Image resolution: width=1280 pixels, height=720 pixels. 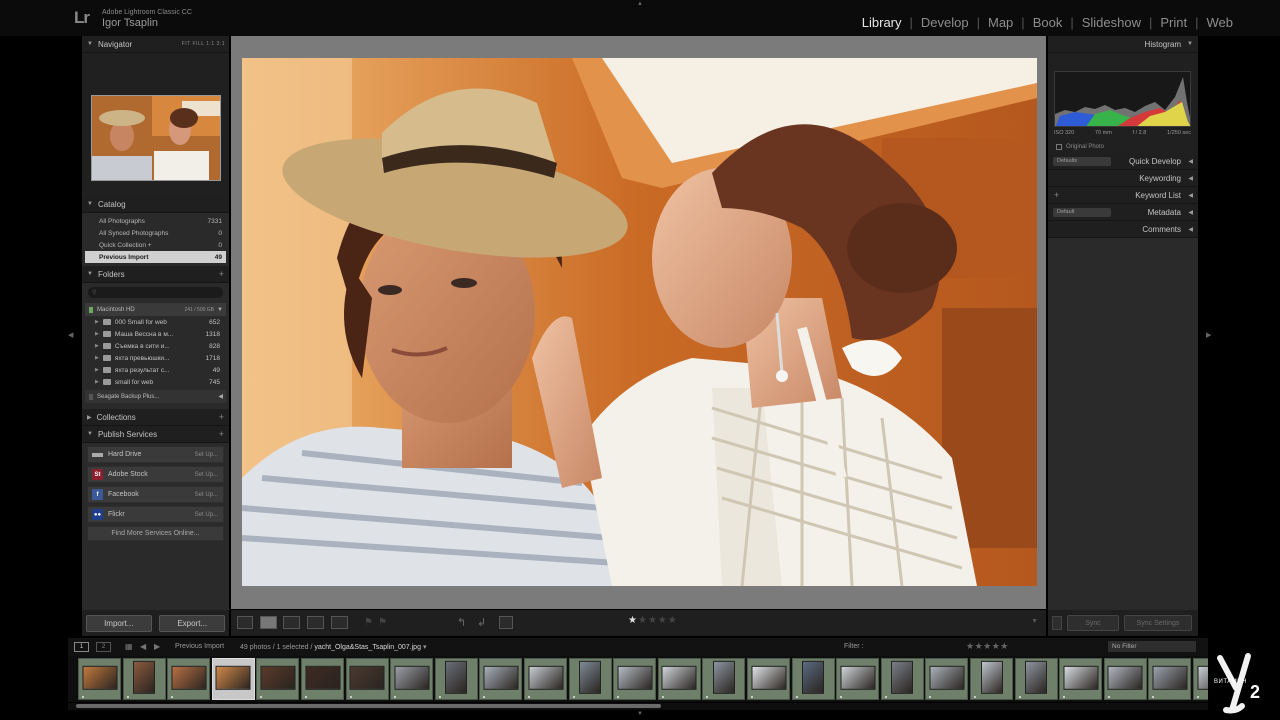 I want to click on volume-macintosh-hd: Macintosh HD 241 / 500 GB ▼, so click(x=155, y=309).